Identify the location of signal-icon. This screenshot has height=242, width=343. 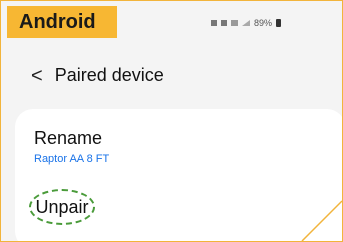
(246, 23).